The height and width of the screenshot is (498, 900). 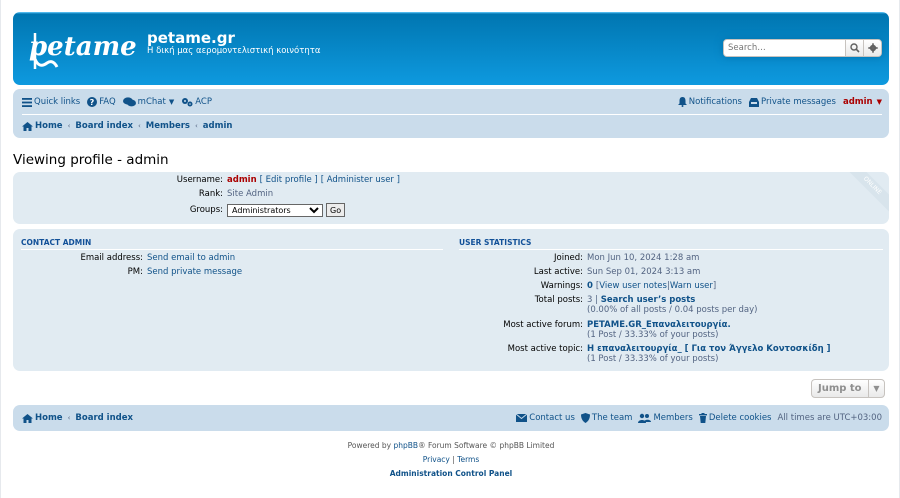 What do you see at coordinates (168, 126) in the screenshot?
I see `breadcrumb-members: Members` at bounding box center [168, 126].